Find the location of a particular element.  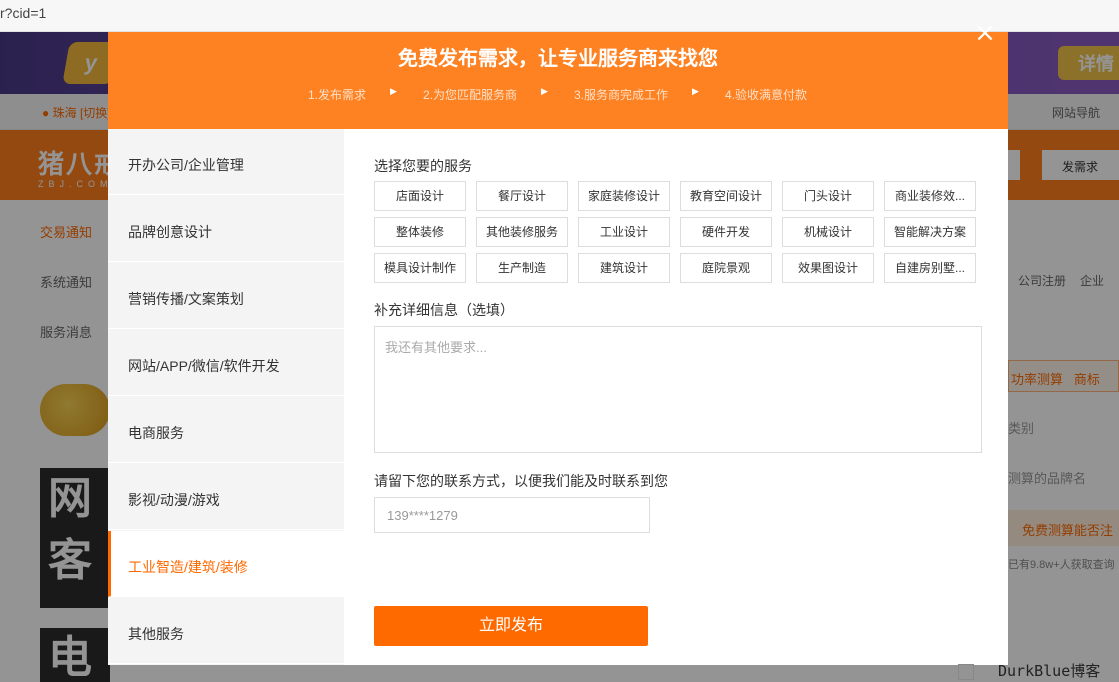

modal-title: 免费发布需求，让专业服务商来找您 is located at coordinates (558, 59).